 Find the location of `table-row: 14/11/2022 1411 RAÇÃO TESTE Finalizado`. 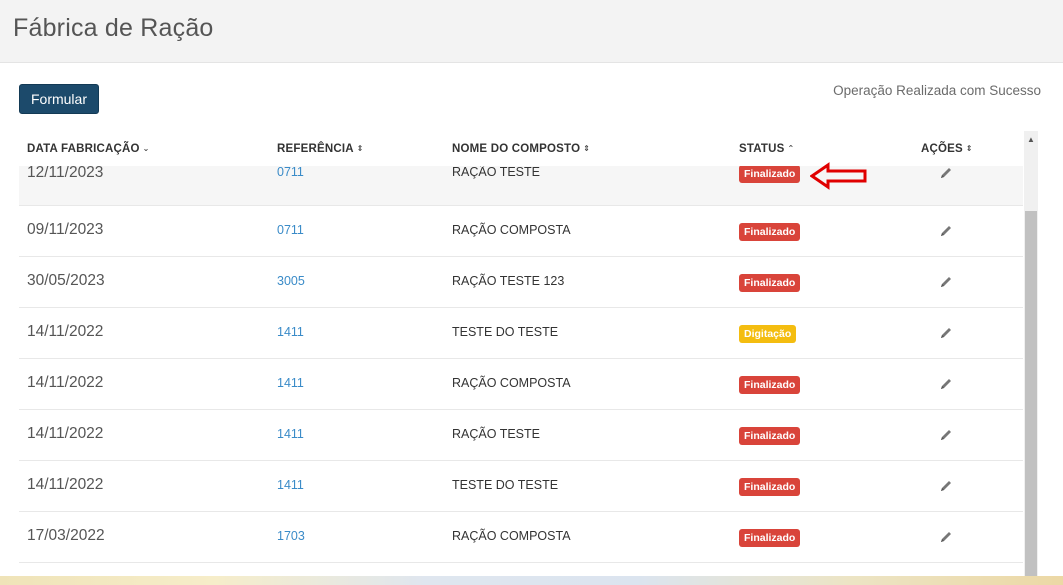

table-row: 14/11/2022 1411 RAÇÃO TESTE Finalizado is located at coordinates (521, 435).